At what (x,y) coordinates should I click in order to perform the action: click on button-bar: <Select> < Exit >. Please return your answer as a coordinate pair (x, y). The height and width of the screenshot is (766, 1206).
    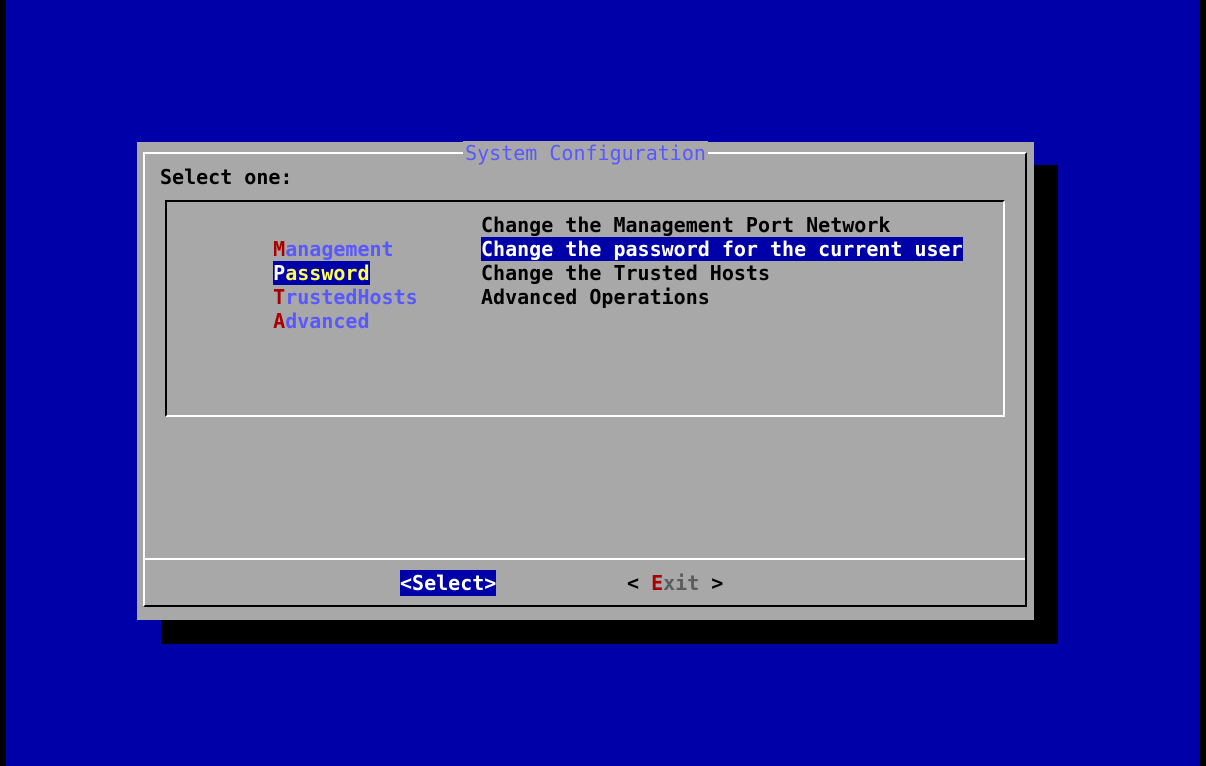
    Looking at the image, I should click on (585, 583).